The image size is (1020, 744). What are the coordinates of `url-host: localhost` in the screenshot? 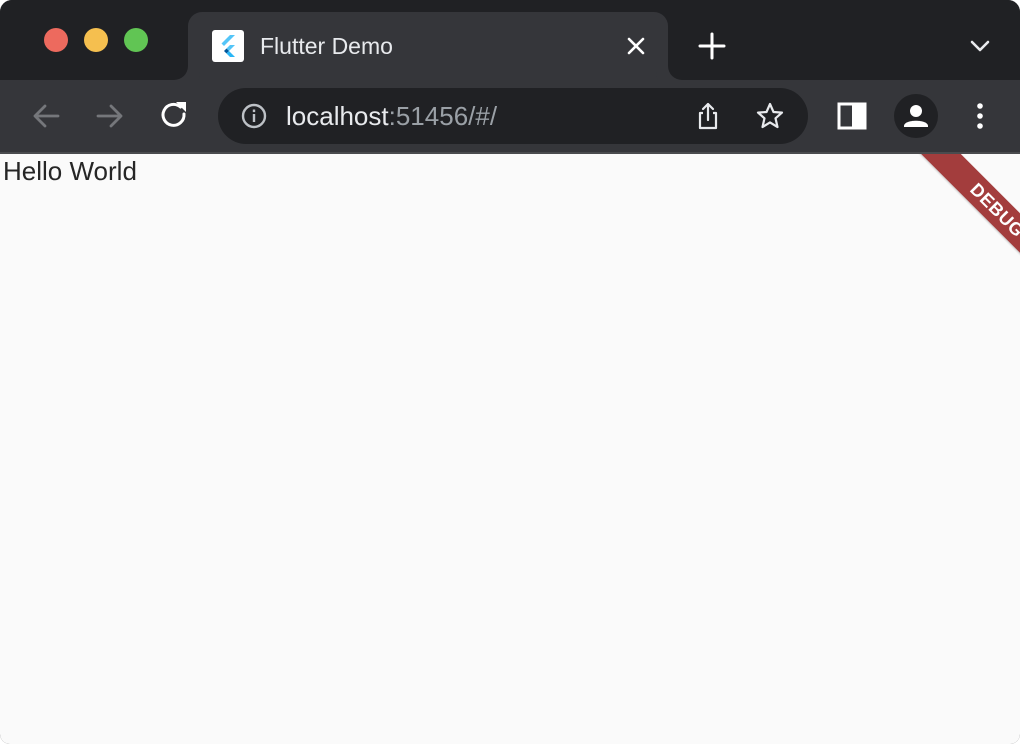 It's located at (337, 116).